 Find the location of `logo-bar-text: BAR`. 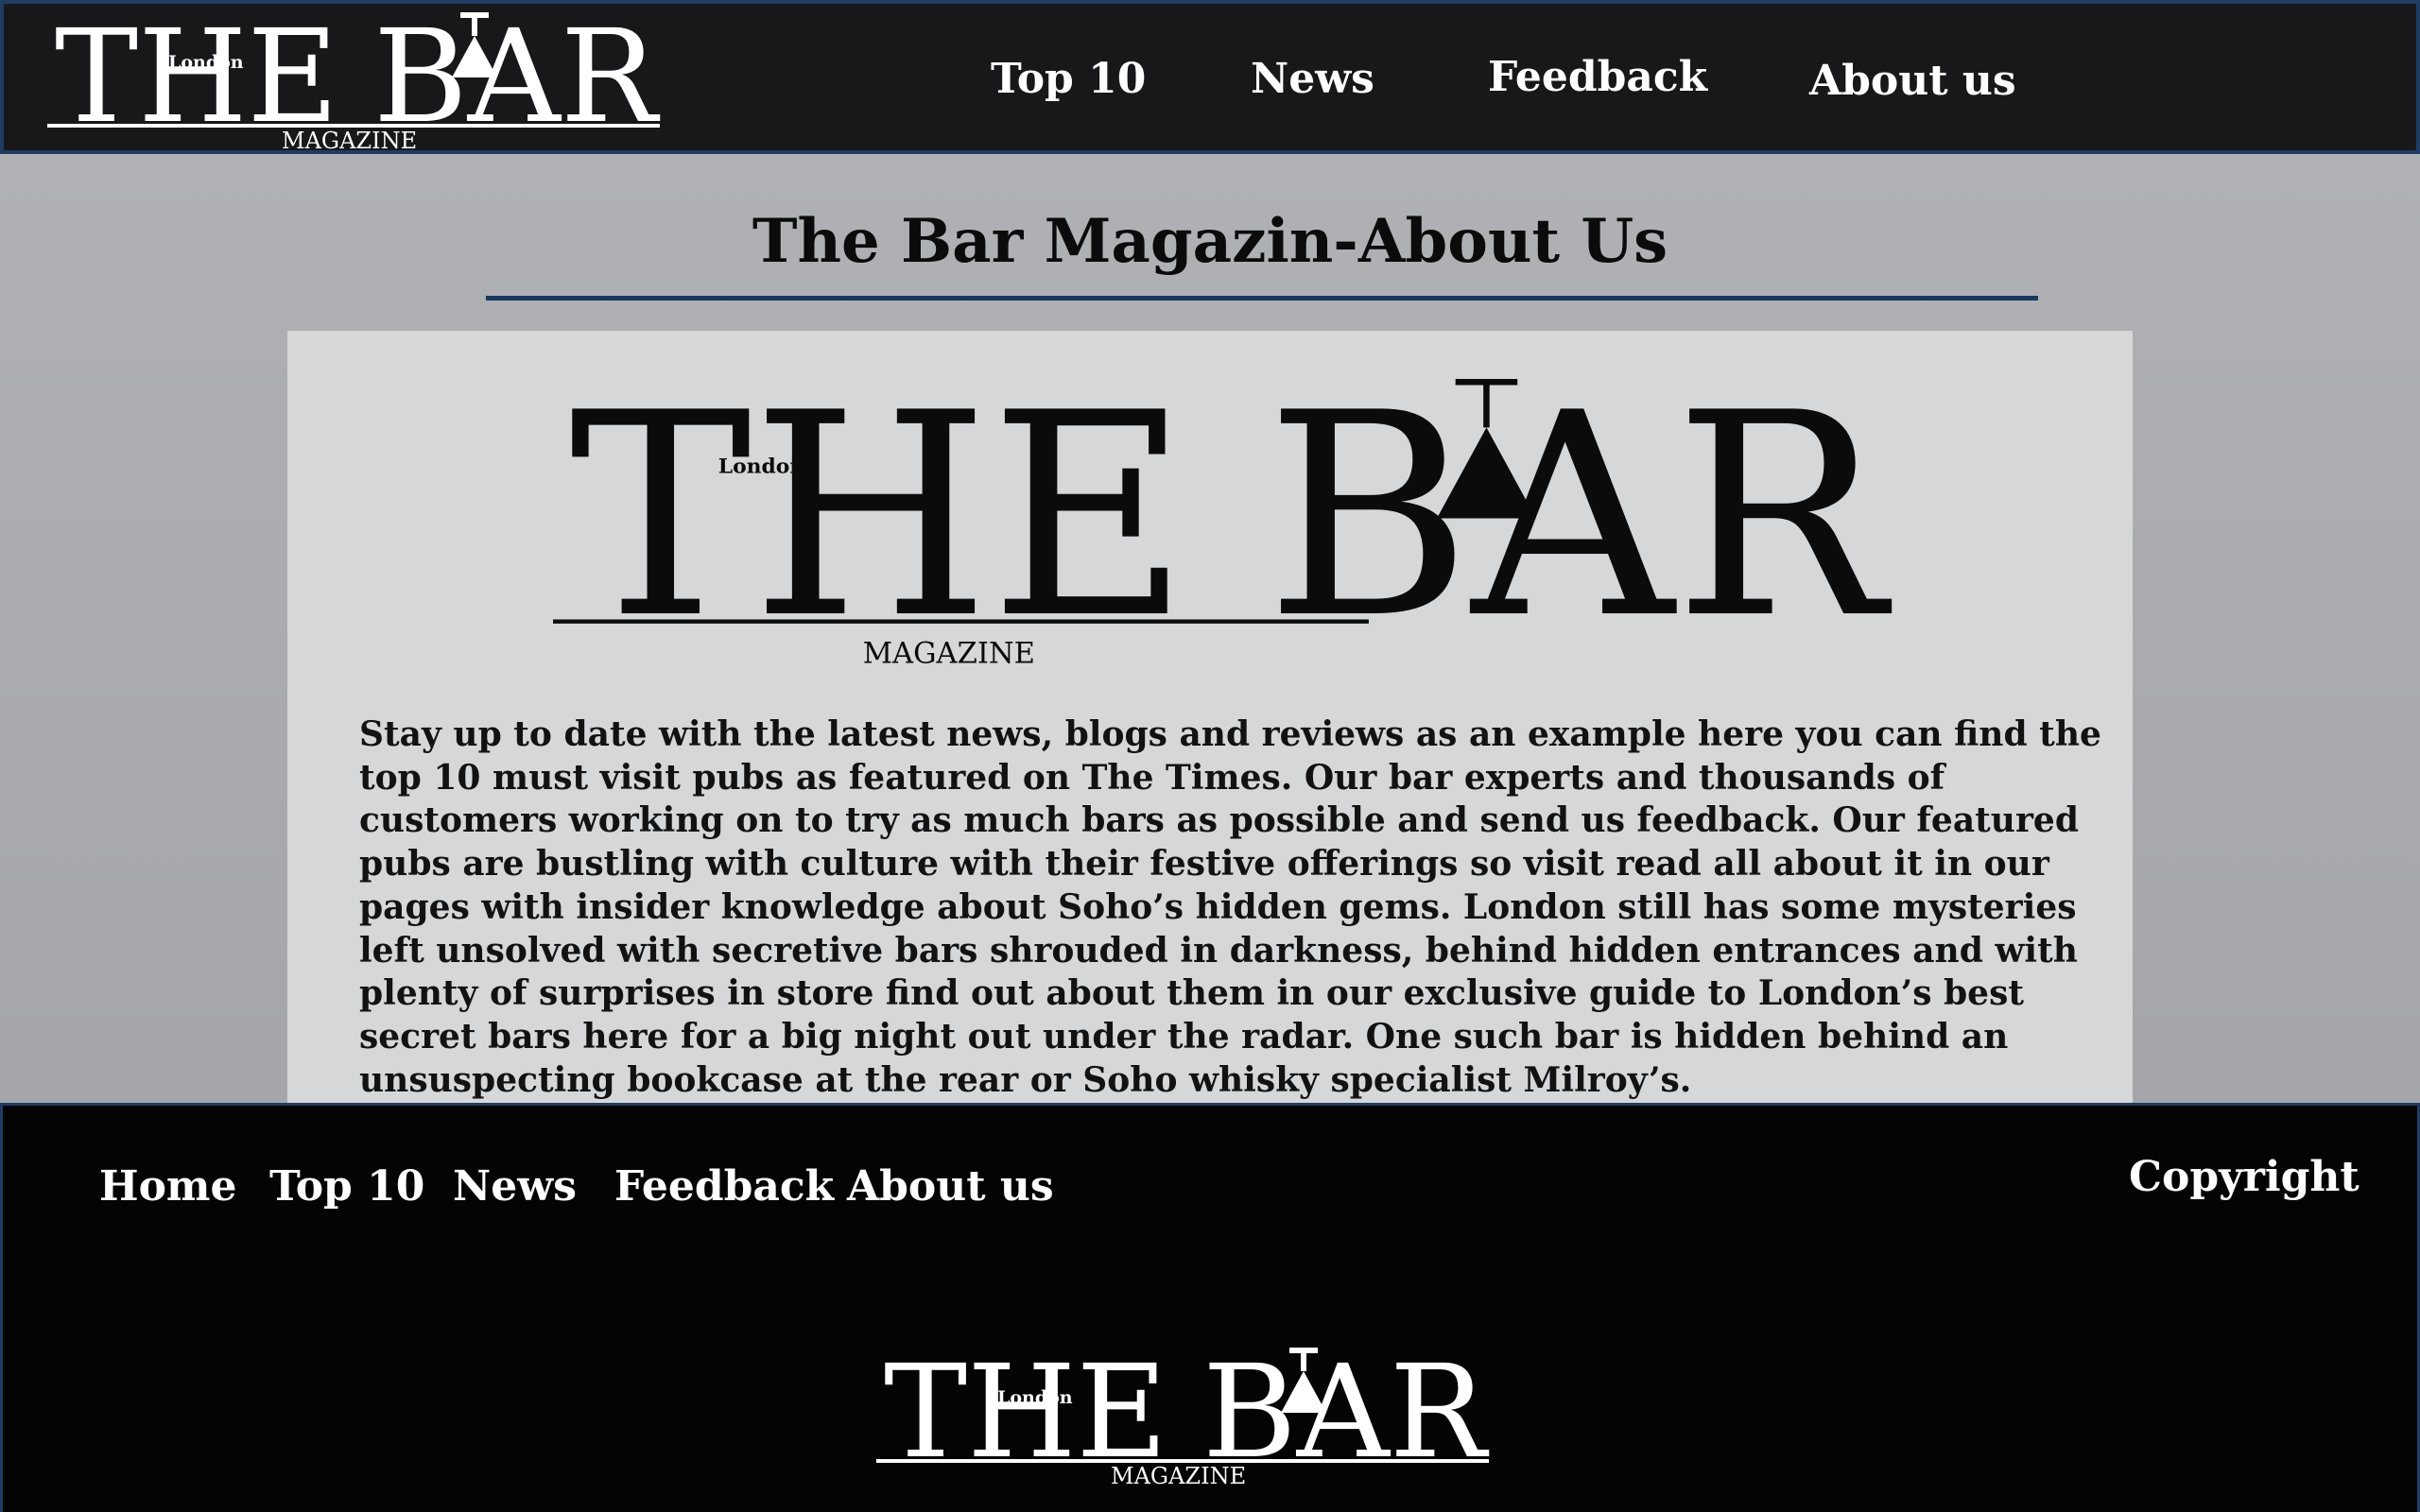

logo-bar-text: BAR is located at coordinates (1580, 522).